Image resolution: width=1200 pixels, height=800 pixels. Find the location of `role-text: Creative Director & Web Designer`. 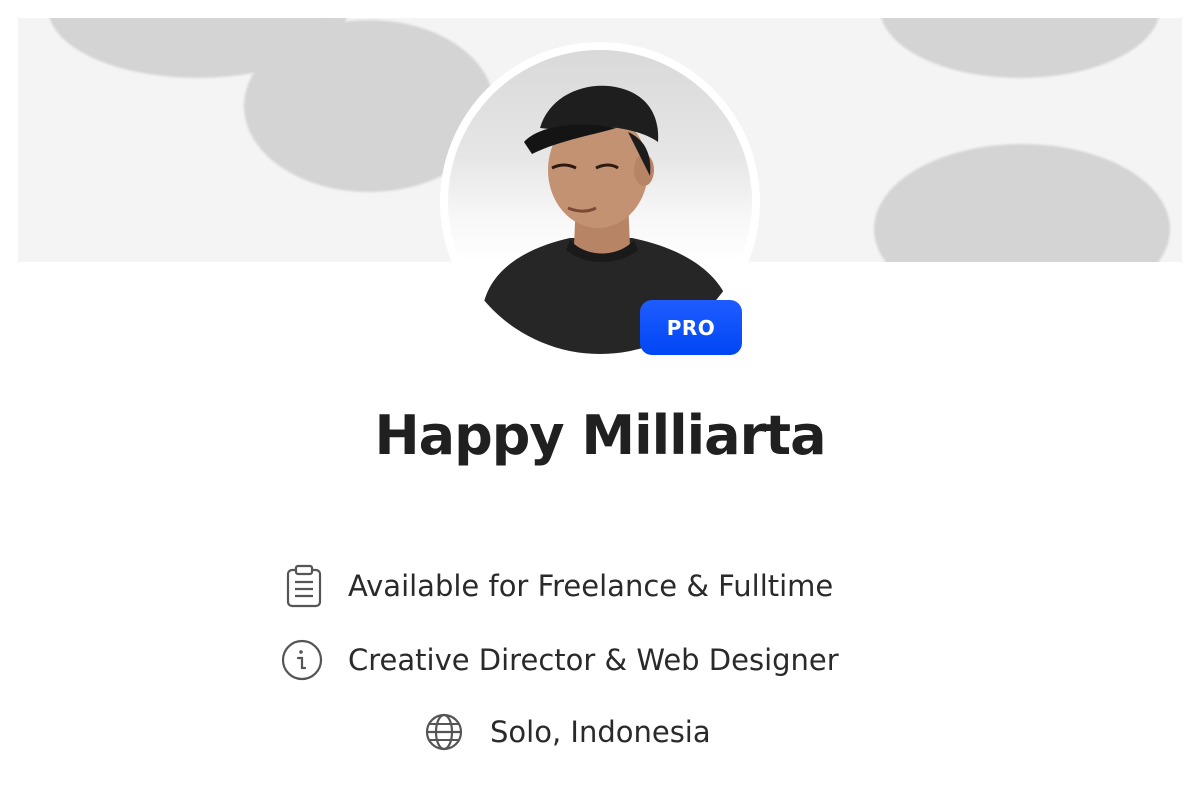

role-text: Creative Director & Web Designer is located at coordinates (593, 660).